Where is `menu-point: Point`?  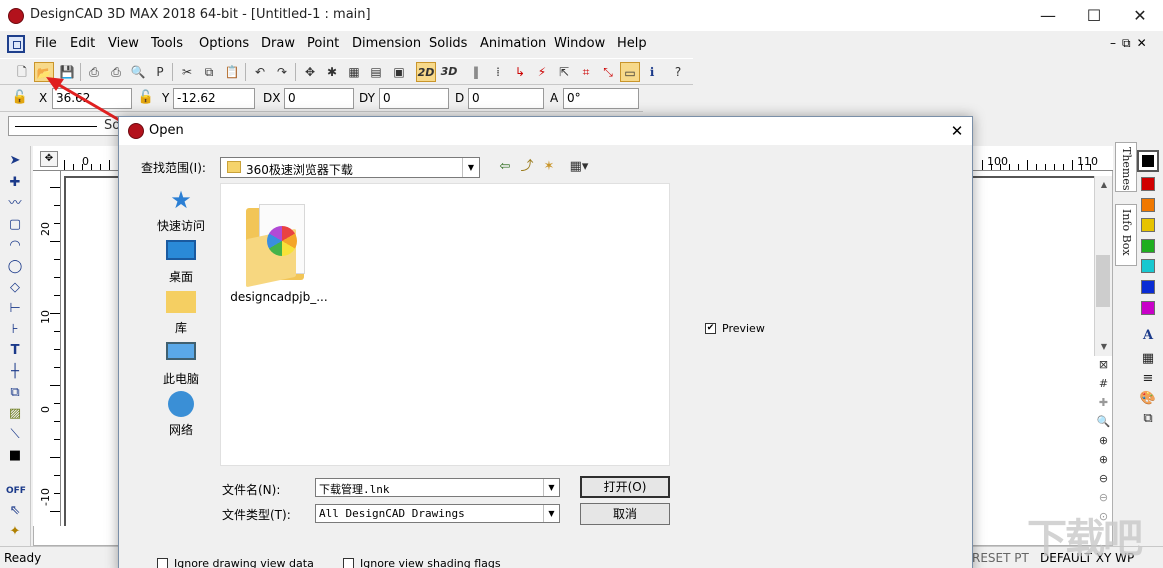 menu-point: Point is located at coordinates (323, 43).